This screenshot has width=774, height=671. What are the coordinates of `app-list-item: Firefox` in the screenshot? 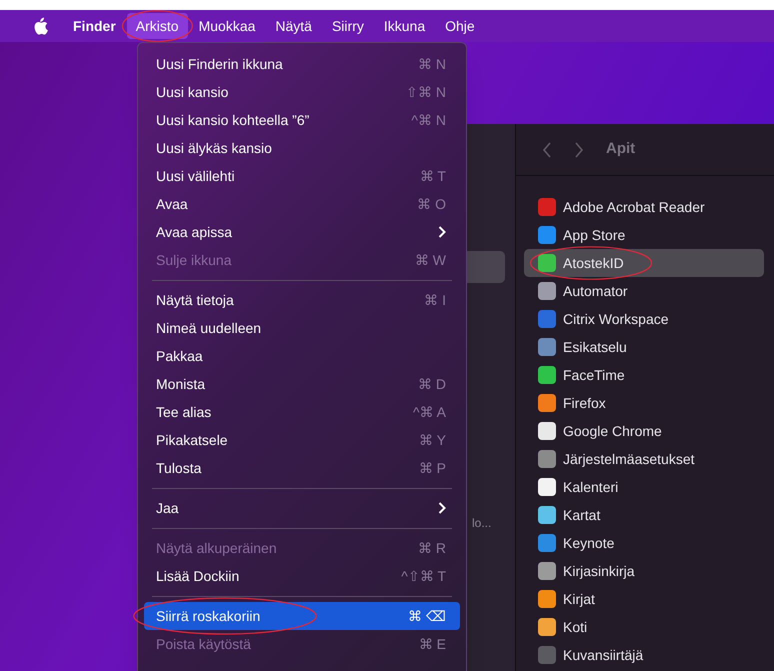 It's located at (644, 403).